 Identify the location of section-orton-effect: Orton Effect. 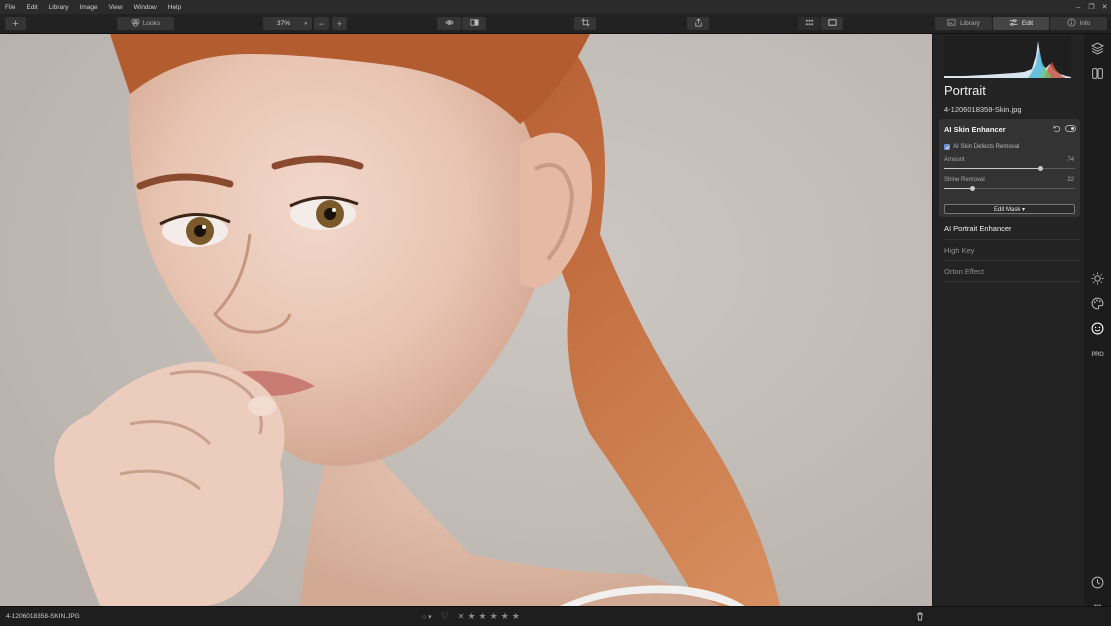
(964, 271).